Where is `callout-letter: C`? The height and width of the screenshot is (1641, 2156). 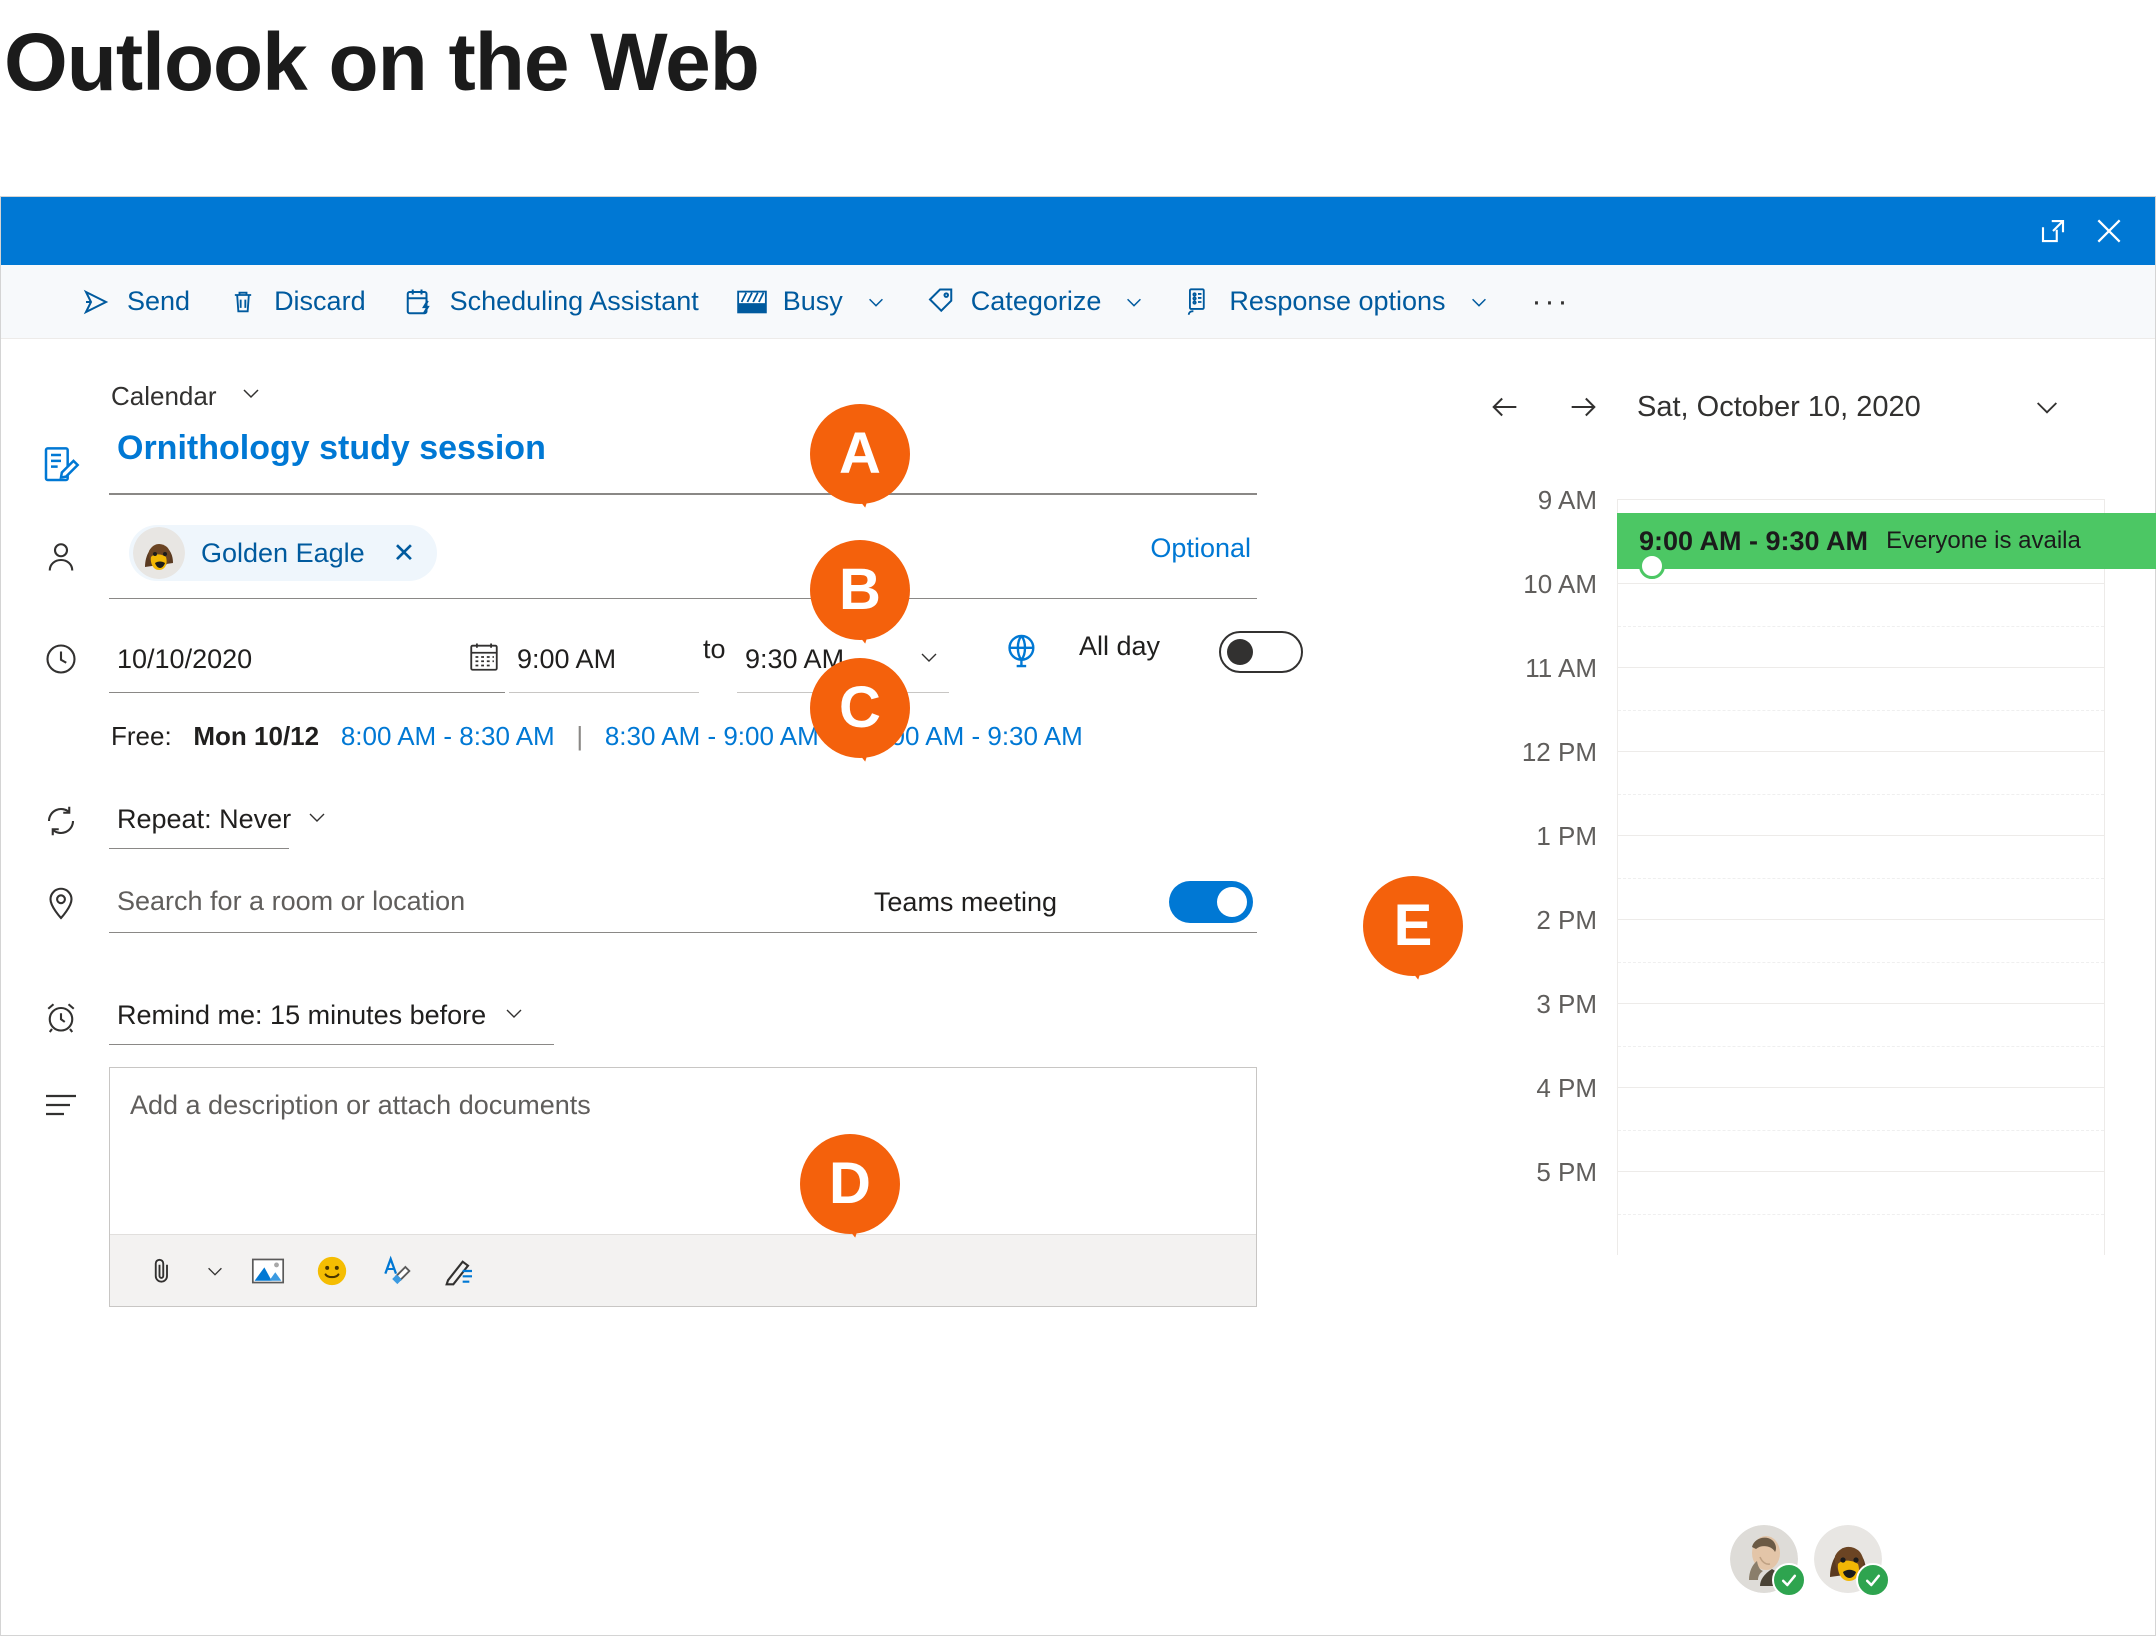
callout-letter: C is located at coordinates (860, 707).